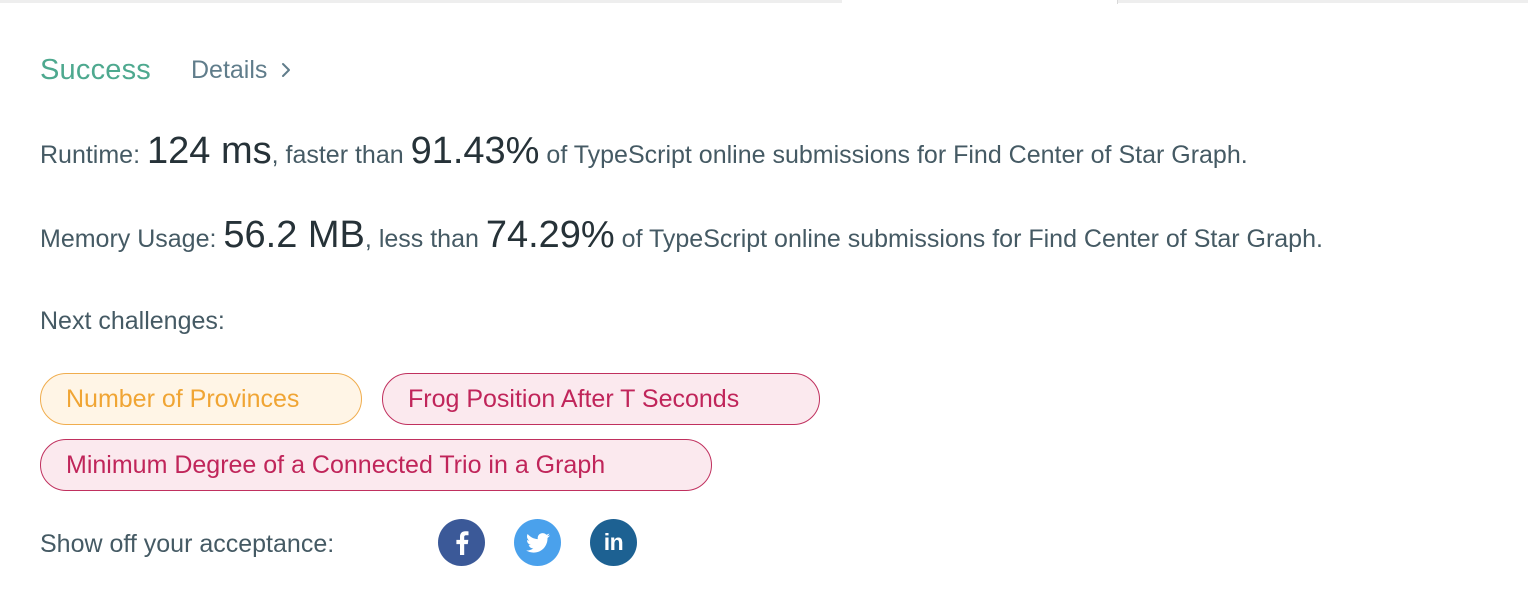 Image resolution: width=1528 pixels, height=608 pixels. What do you see at coordinates (165, 70) in the screenshot?
I see `result-header: Success Details` at bounding box center [165, 70].